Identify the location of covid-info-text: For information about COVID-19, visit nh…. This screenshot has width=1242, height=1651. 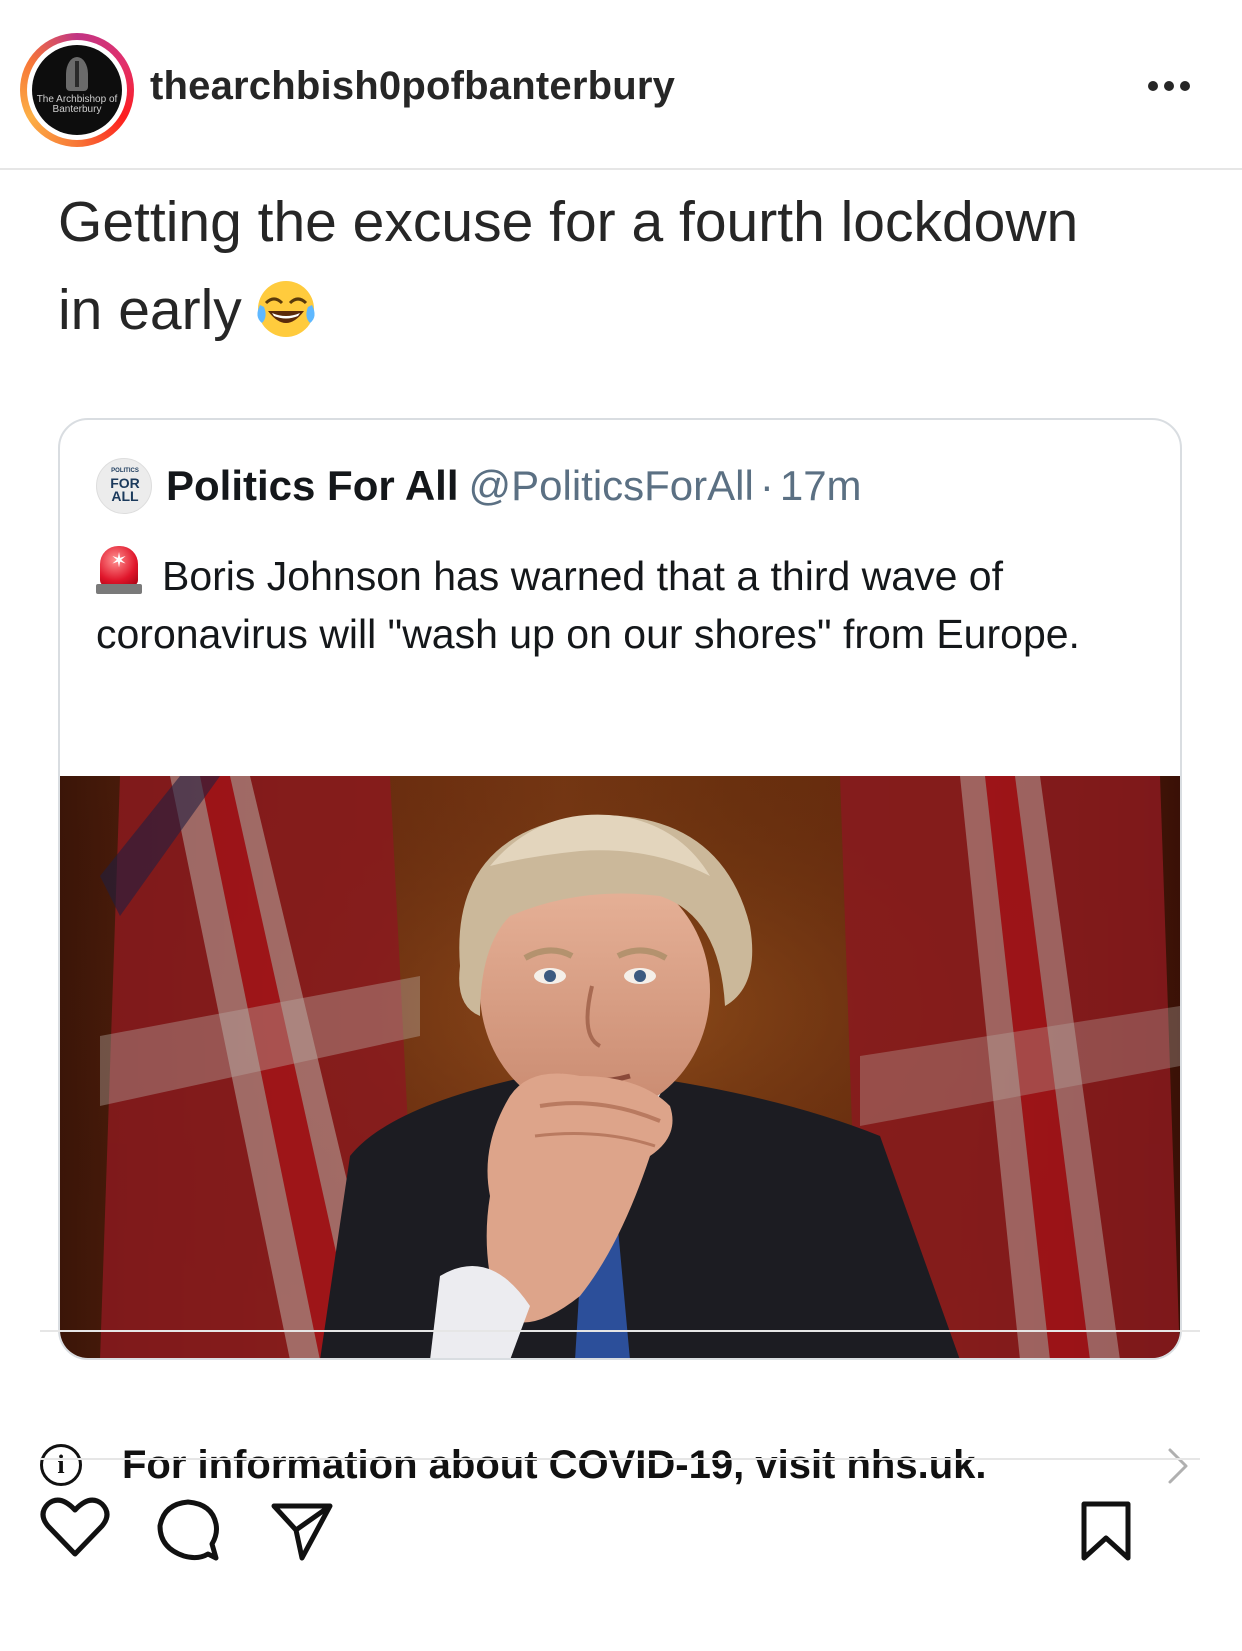
(554, 1465).